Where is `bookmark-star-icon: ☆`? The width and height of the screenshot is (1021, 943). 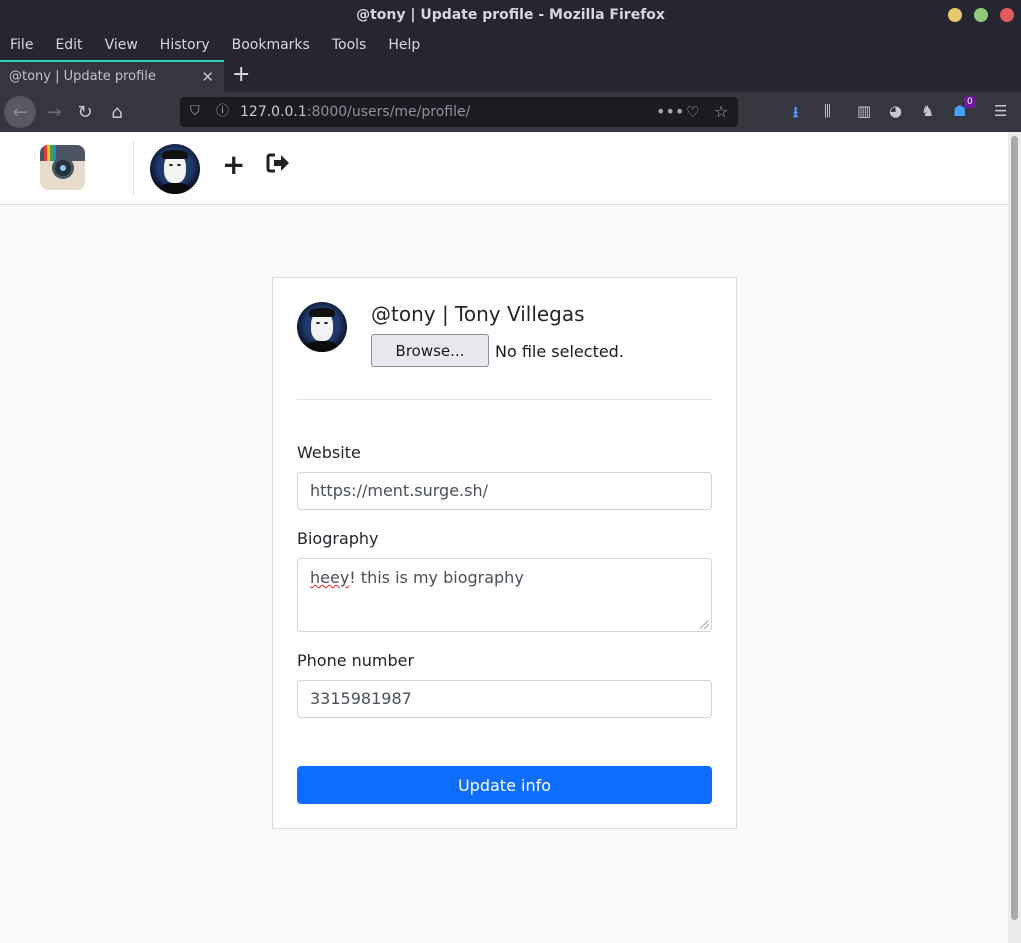
bookmark-star-icon: ☆ is located at coordinates (721, 112).